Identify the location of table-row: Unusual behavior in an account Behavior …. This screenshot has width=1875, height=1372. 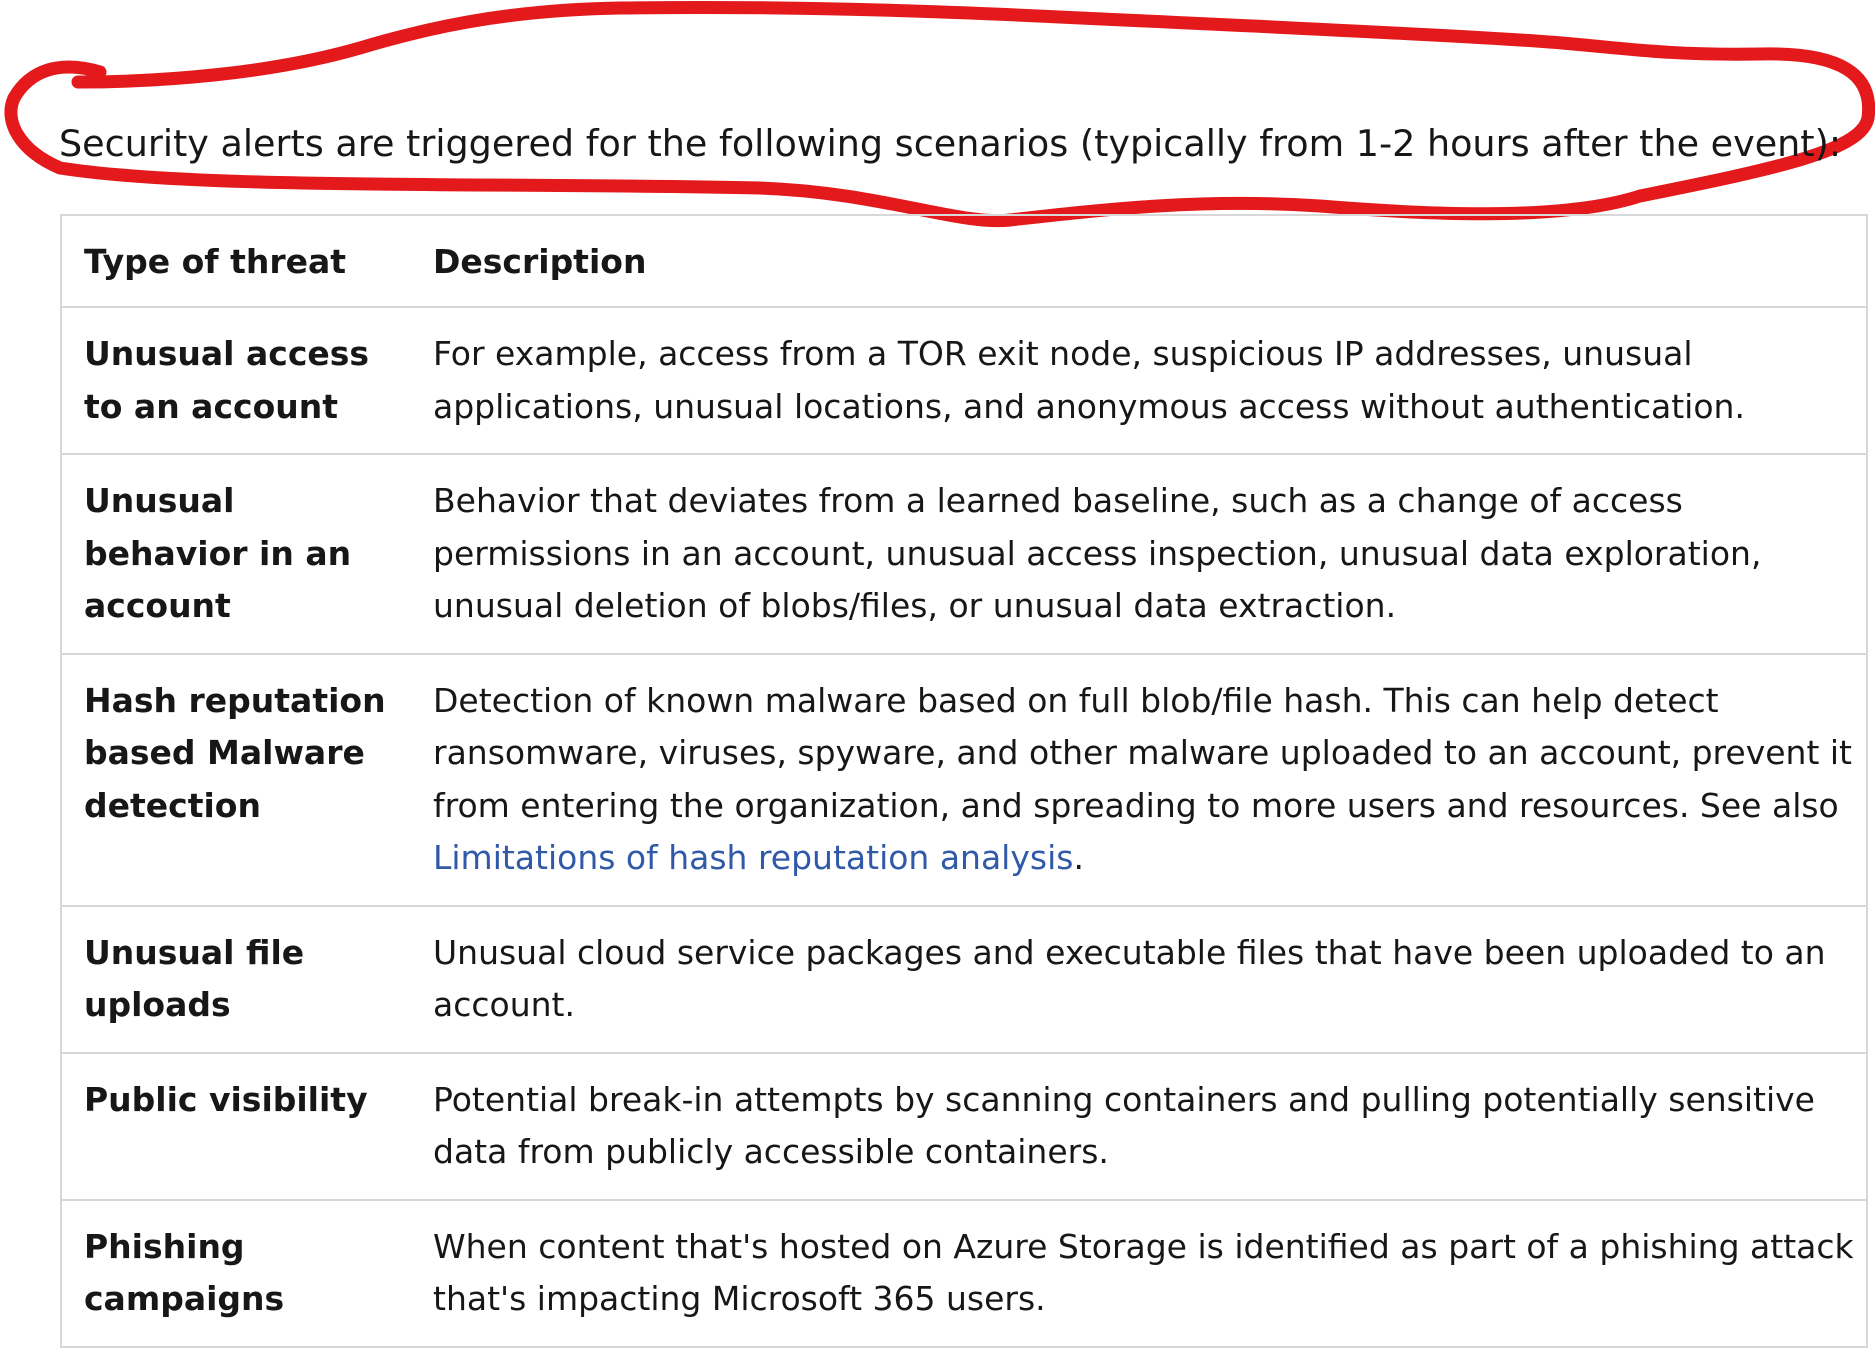
(964, 553).